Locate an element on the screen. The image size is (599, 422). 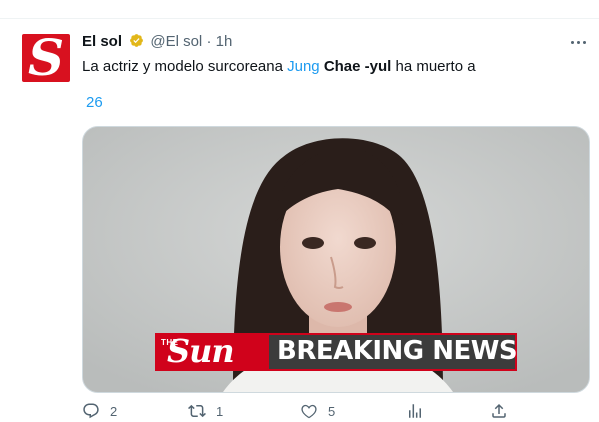
tweet-text-part-end: ha muerto a is located at coordinates (433, 66).